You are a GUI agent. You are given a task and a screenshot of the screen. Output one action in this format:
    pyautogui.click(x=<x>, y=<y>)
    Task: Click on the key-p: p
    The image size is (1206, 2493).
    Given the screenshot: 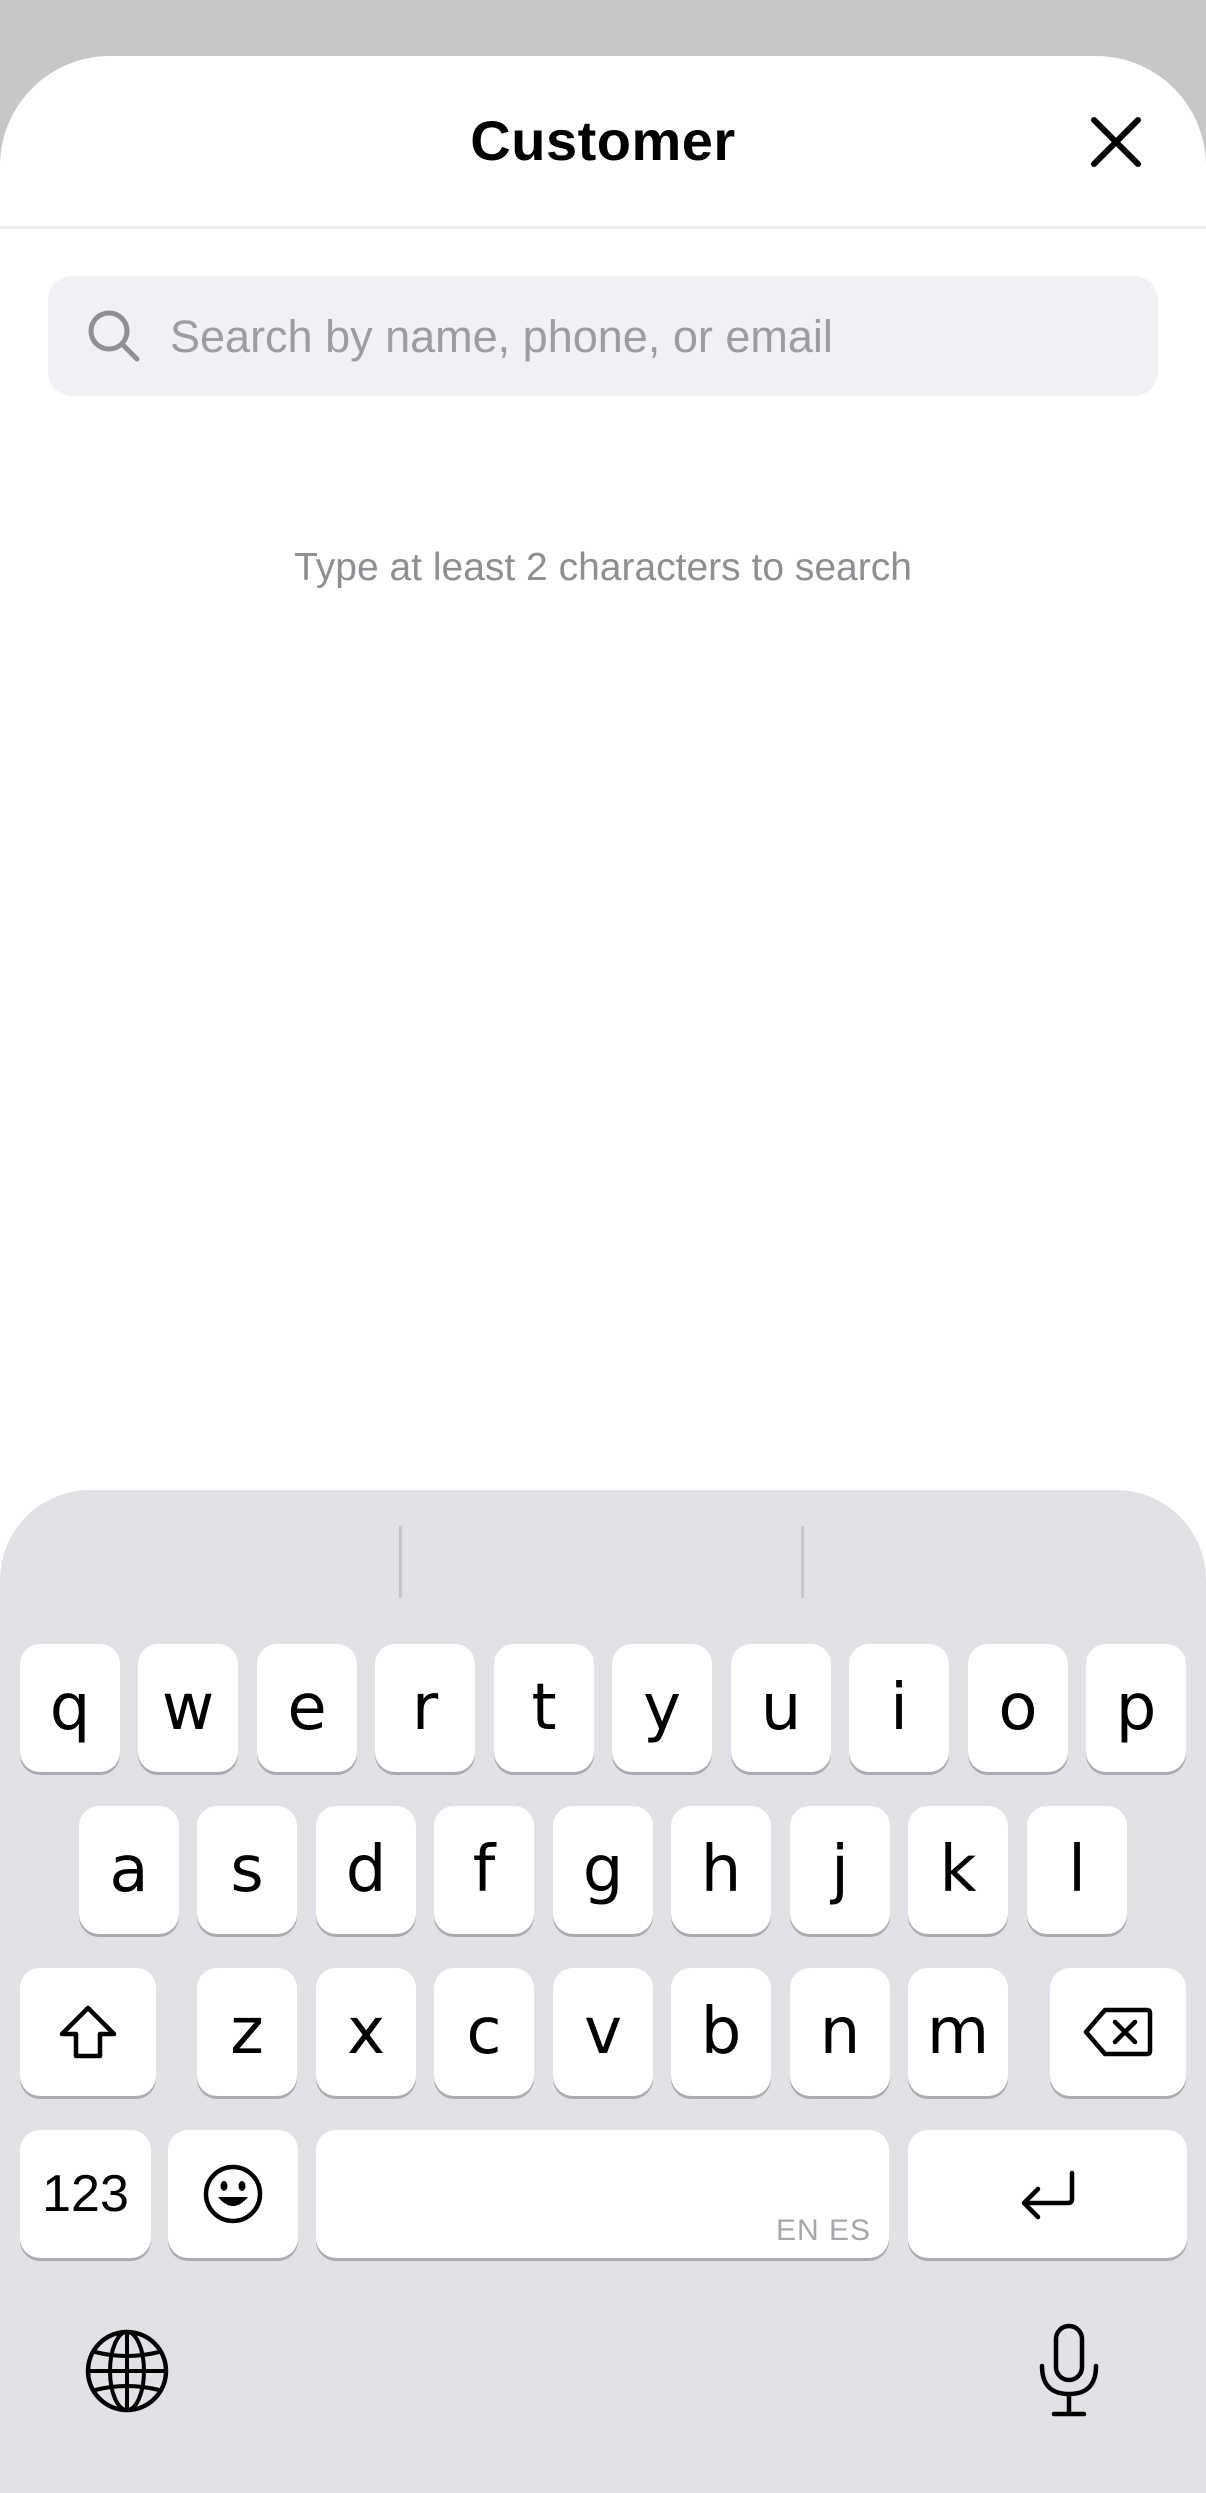 What is the action you would take?
    pyautogui.click(x=1136, y=1708)
    